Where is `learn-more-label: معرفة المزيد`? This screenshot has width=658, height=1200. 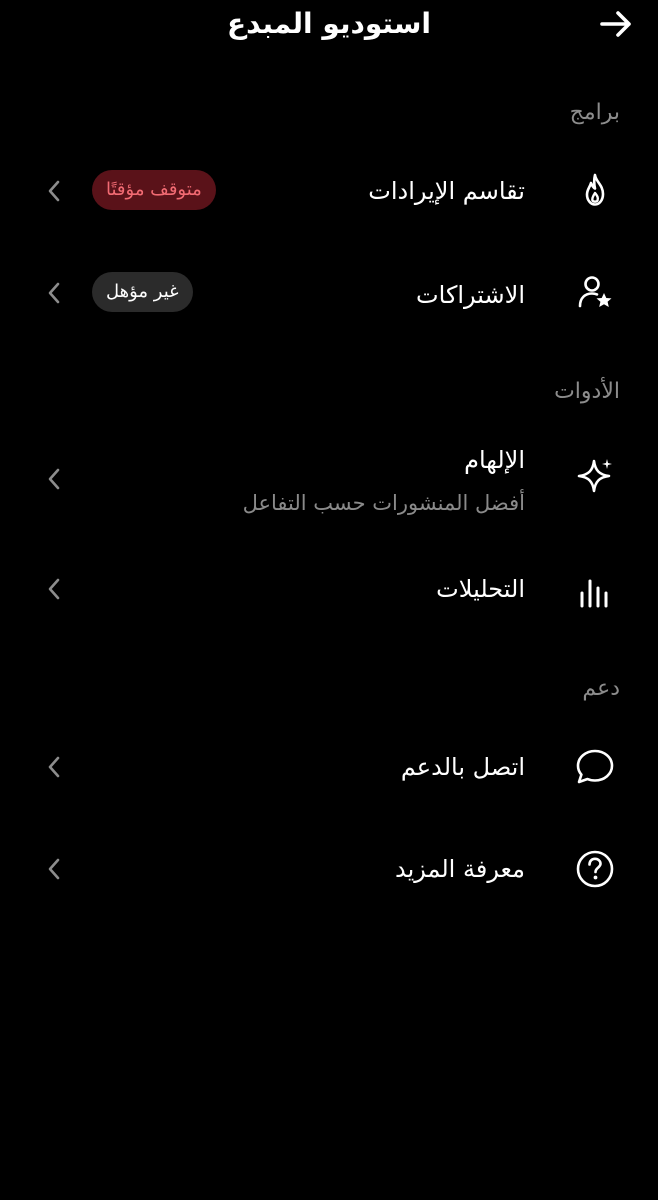
learn-more-label: معرفة المزيد is located at coordinates (459, 869).